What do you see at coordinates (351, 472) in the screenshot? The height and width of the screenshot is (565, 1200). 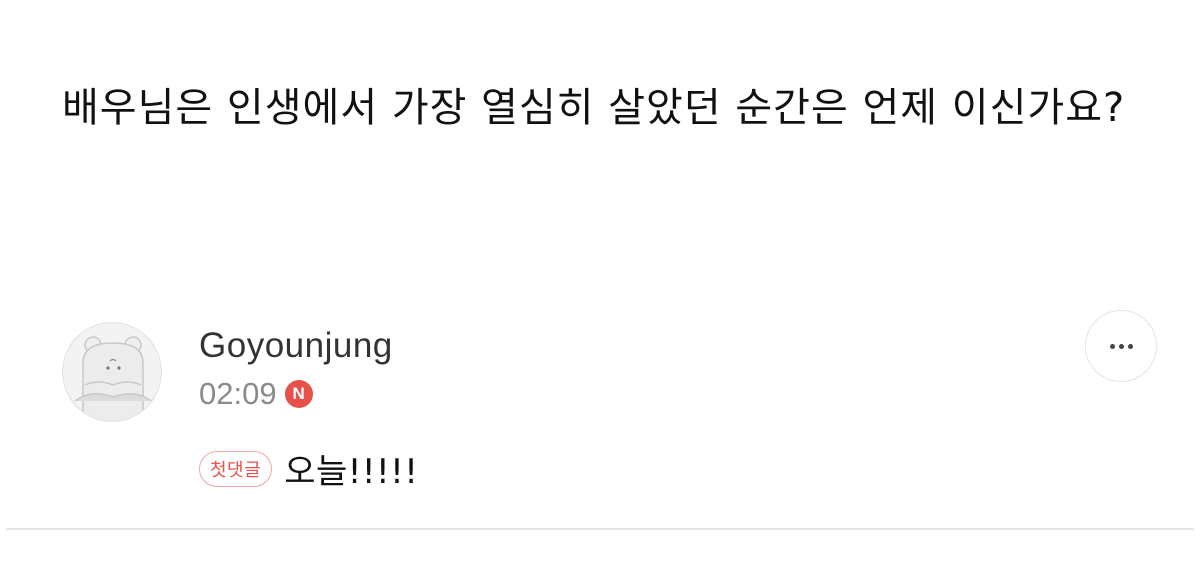 I see `comment-text: 오늘!!!!!` at bounding box center [351, 472].